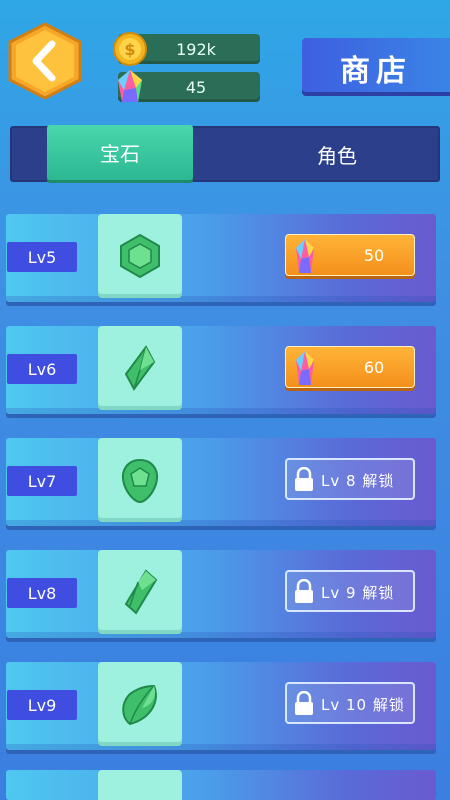 This screenshot has width=450, height=800. I want to click on tab-characters-label: 角色, so click(337, 155).